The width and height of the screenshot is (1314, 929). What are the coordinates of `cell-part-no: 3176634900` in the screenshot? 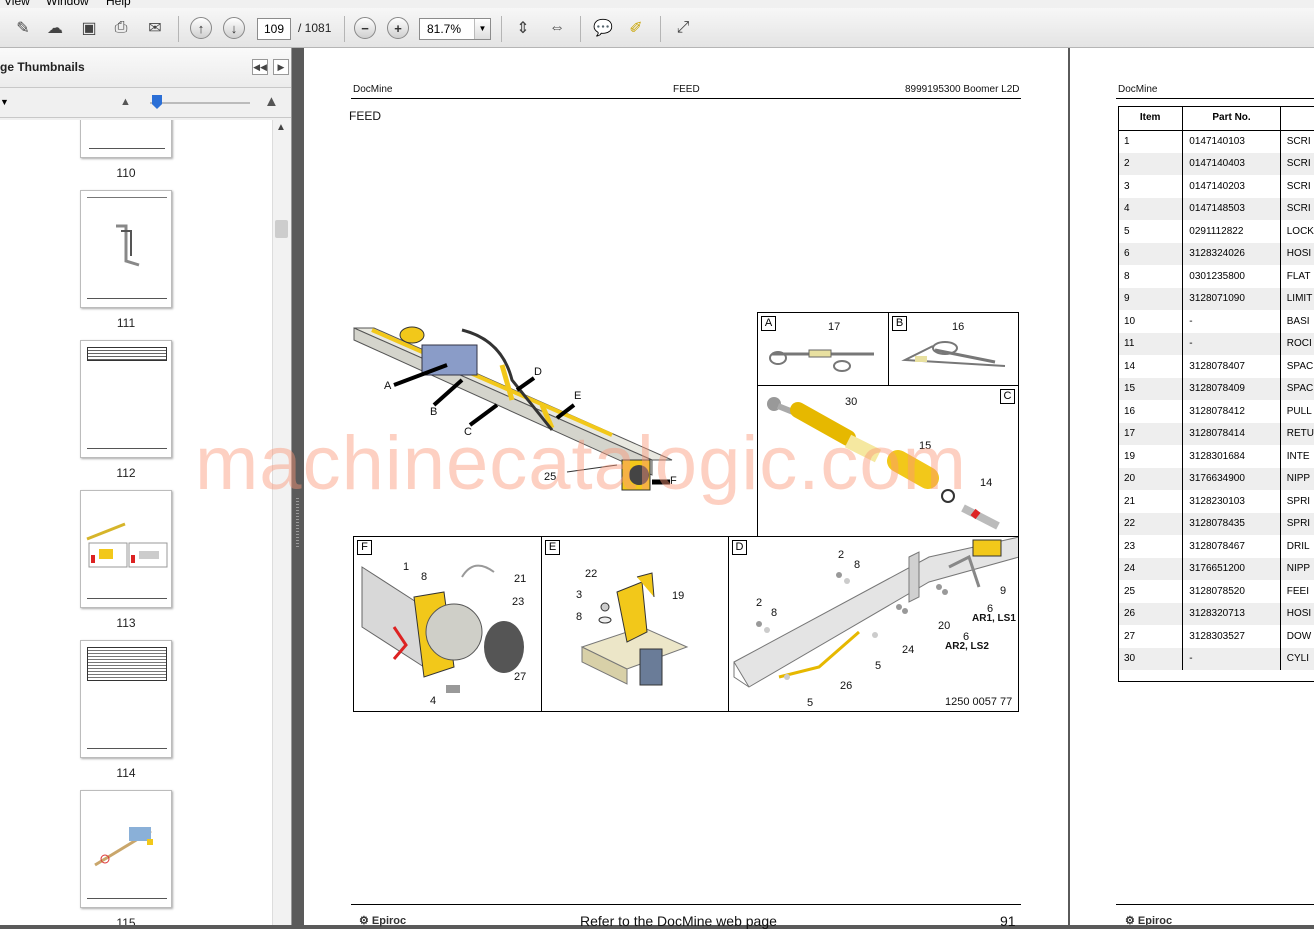 It's located at (1231, 478).